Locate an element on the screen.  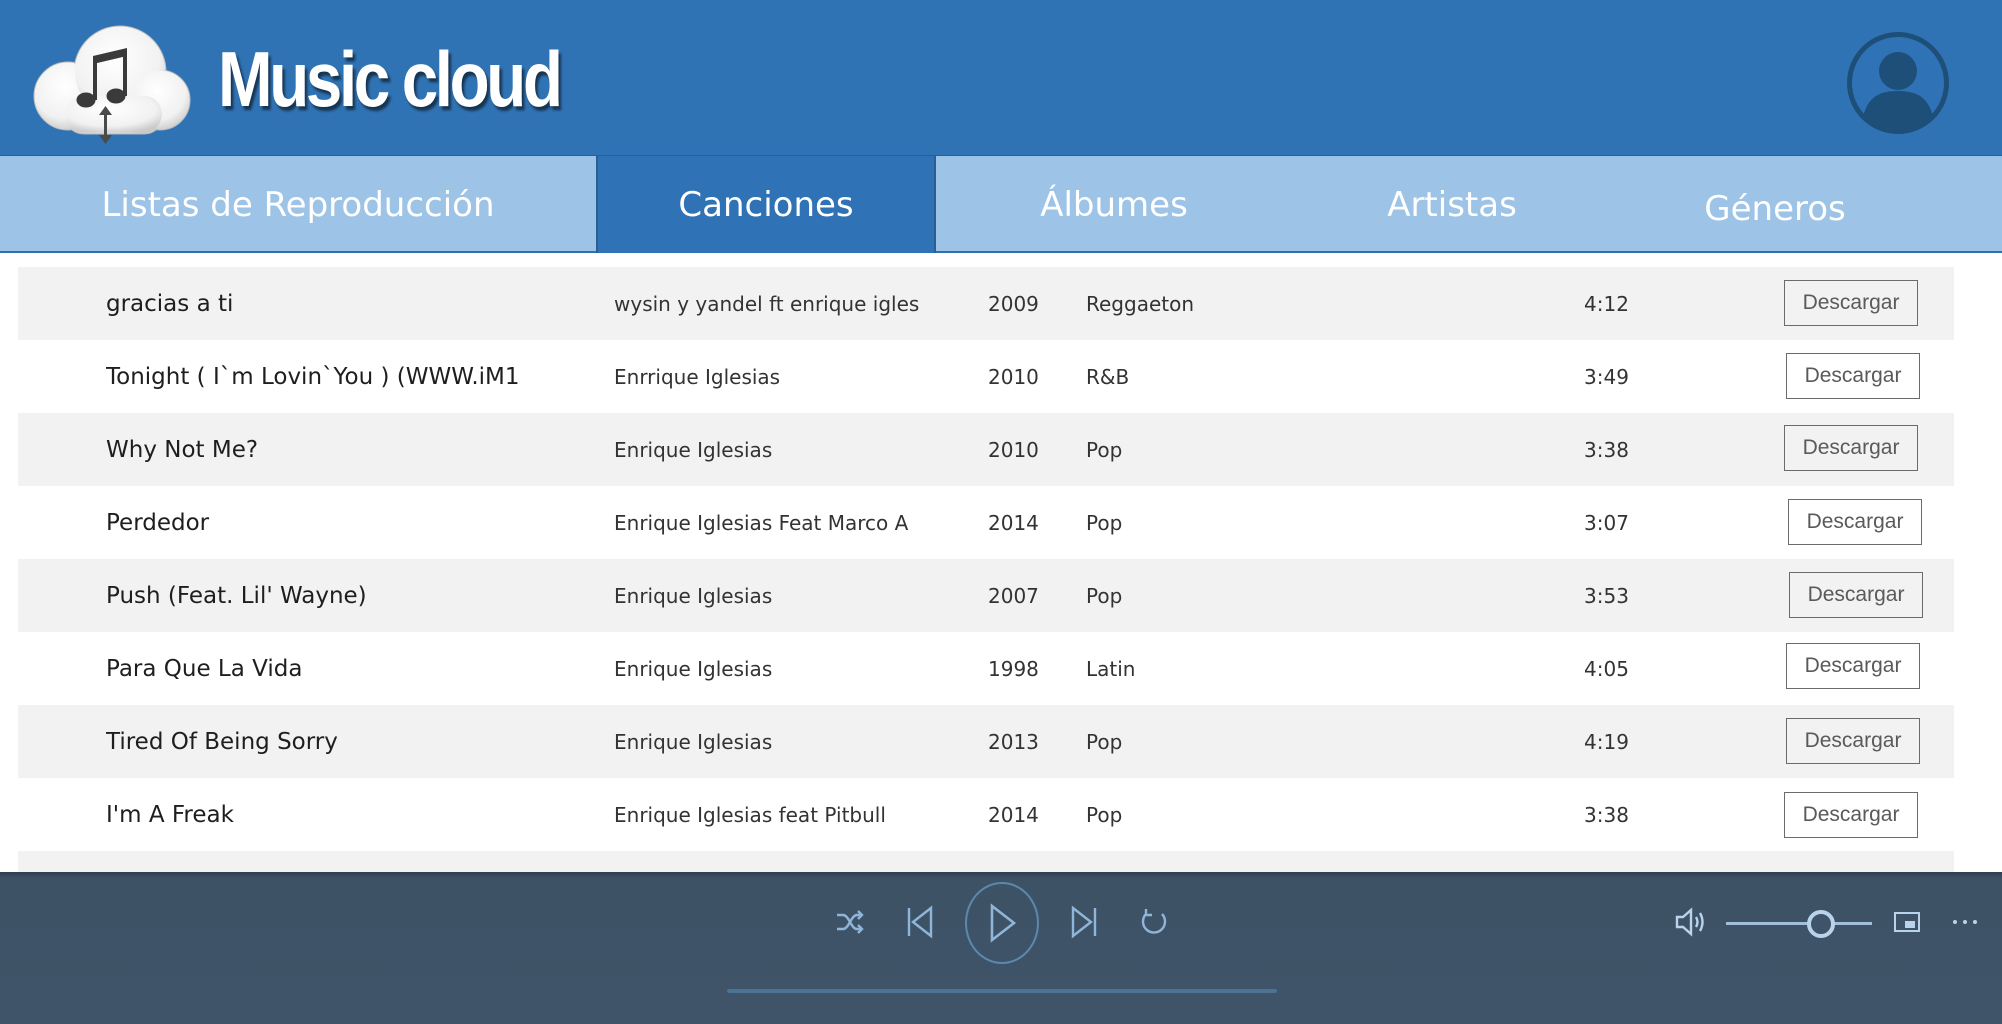
song-artist: Enrrique Iglesias is located at coordinates (697, 376).